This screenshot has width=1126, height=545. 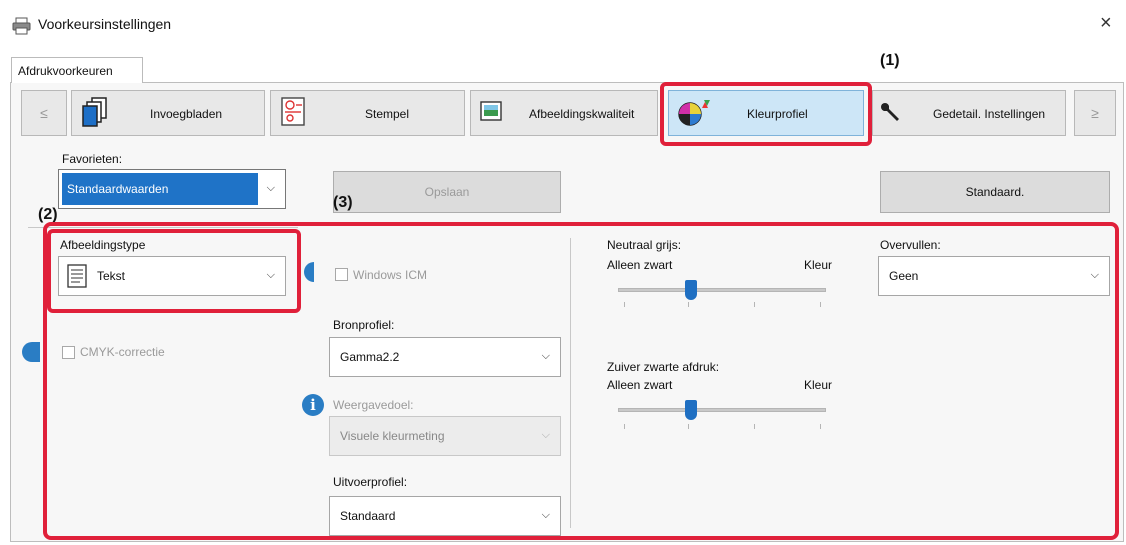 What do you see at coordinates (94, 112) in the screenshot?
I see `insert-pages-icon` at bounding box center [94, 112].